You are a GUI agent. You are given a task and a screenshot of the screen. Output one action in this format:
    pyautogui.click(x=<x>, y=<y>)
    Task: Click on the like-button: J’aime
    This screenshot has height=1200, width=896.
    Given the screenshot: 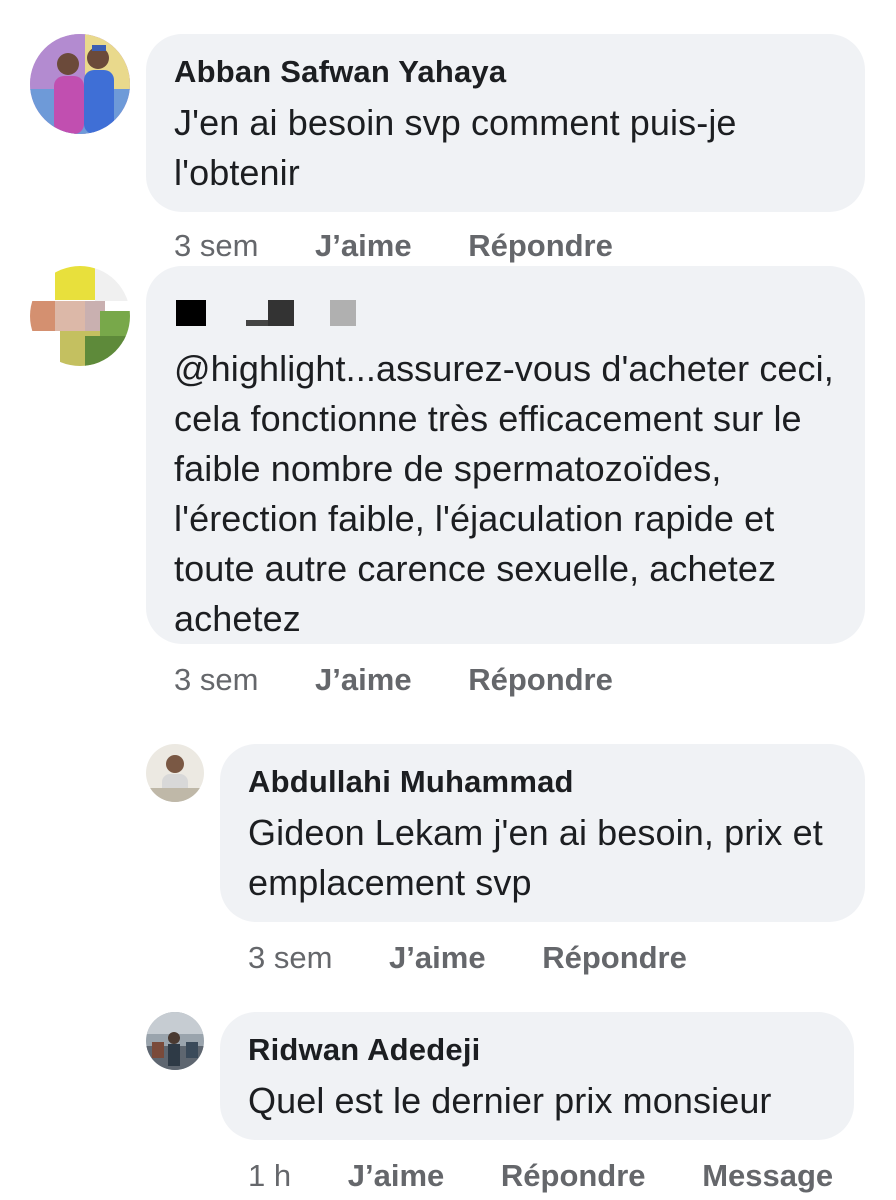 What is the action you would take?
    pyautogui.click(x=396, y=1176)
    